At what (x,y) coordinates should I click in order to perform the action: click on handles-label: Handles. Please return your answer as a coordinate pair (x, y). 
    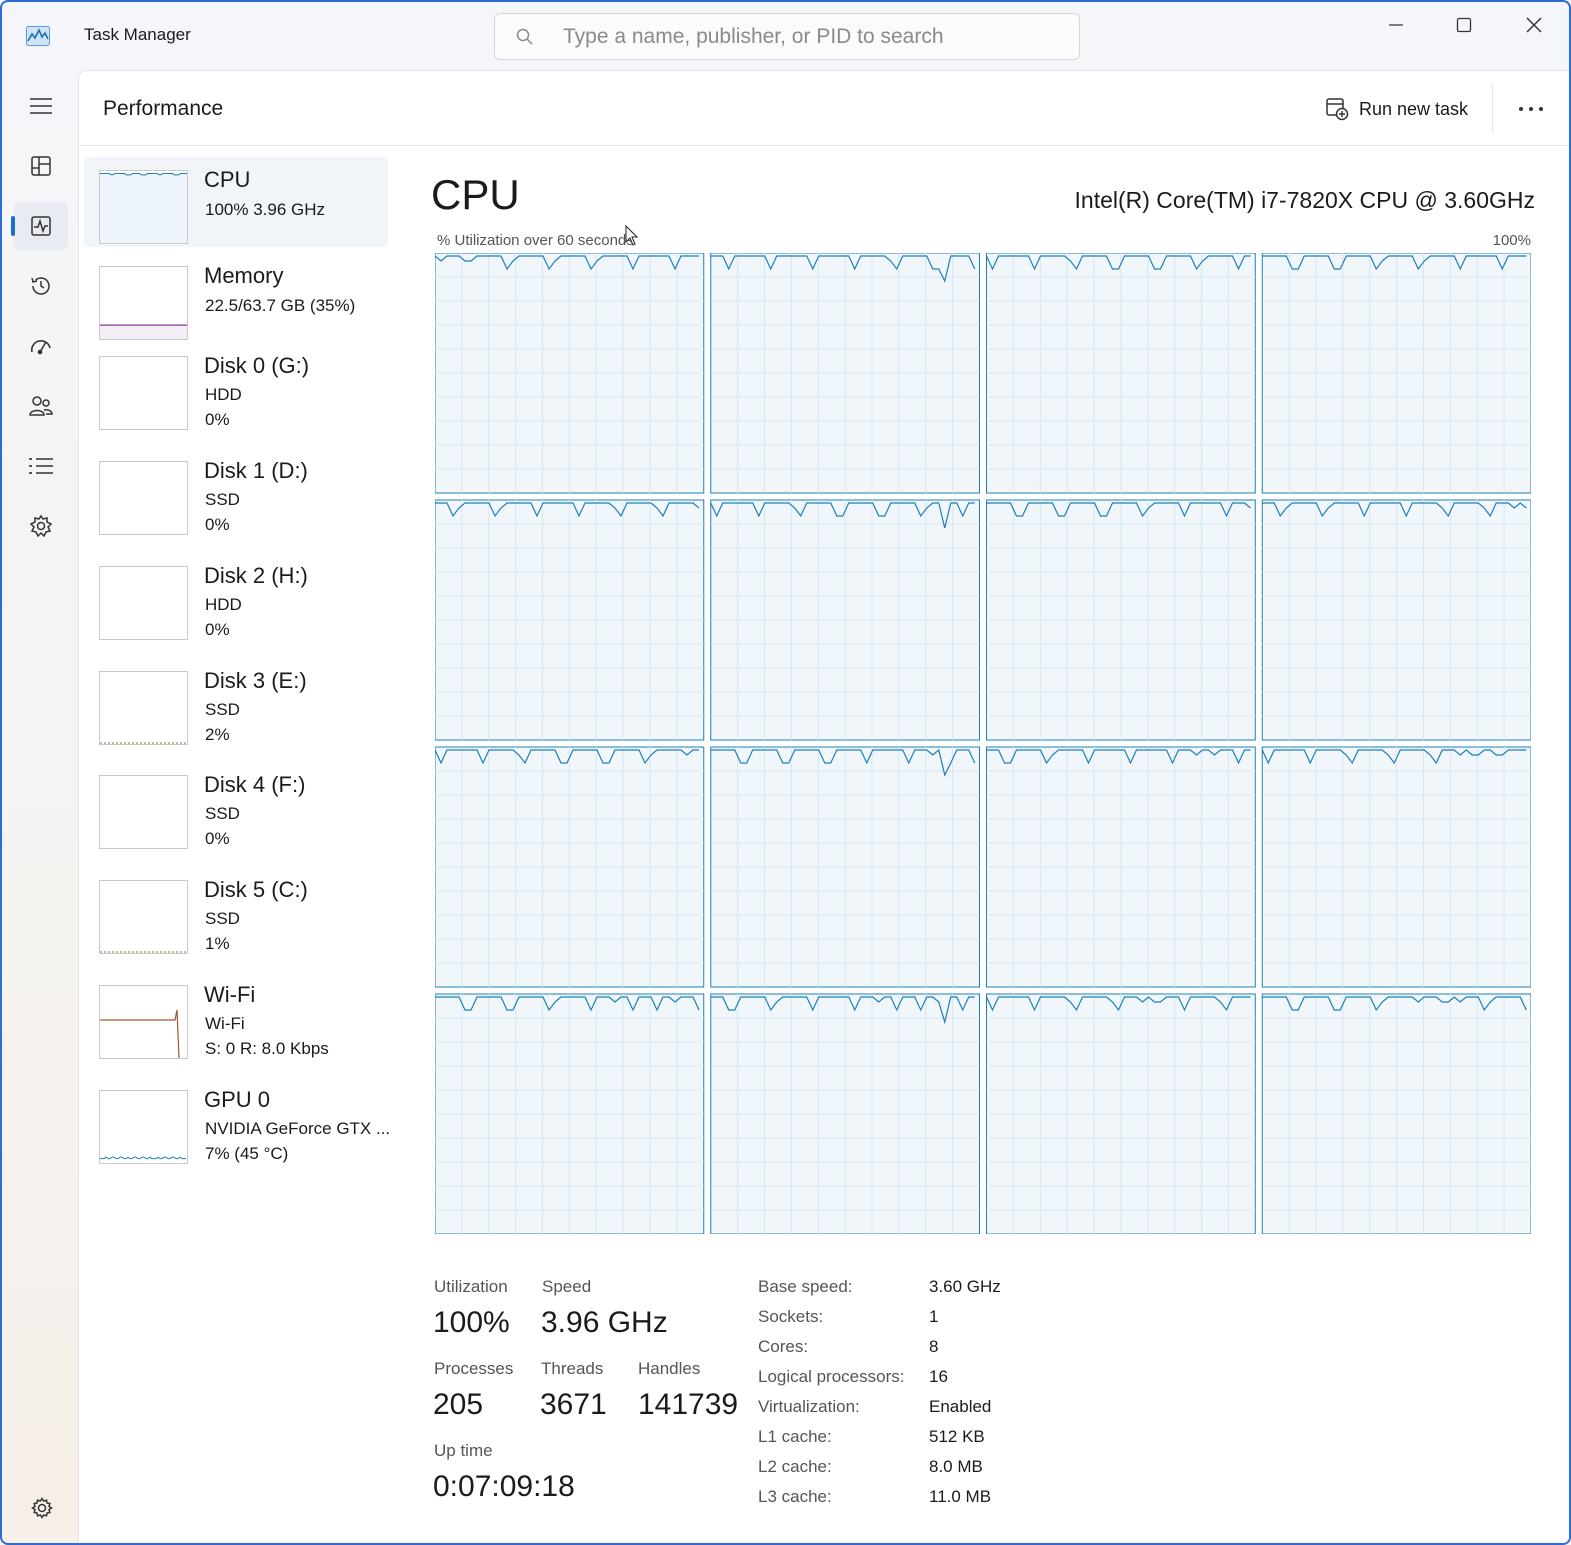
    Looking at the image, I should click on (669, 1368).